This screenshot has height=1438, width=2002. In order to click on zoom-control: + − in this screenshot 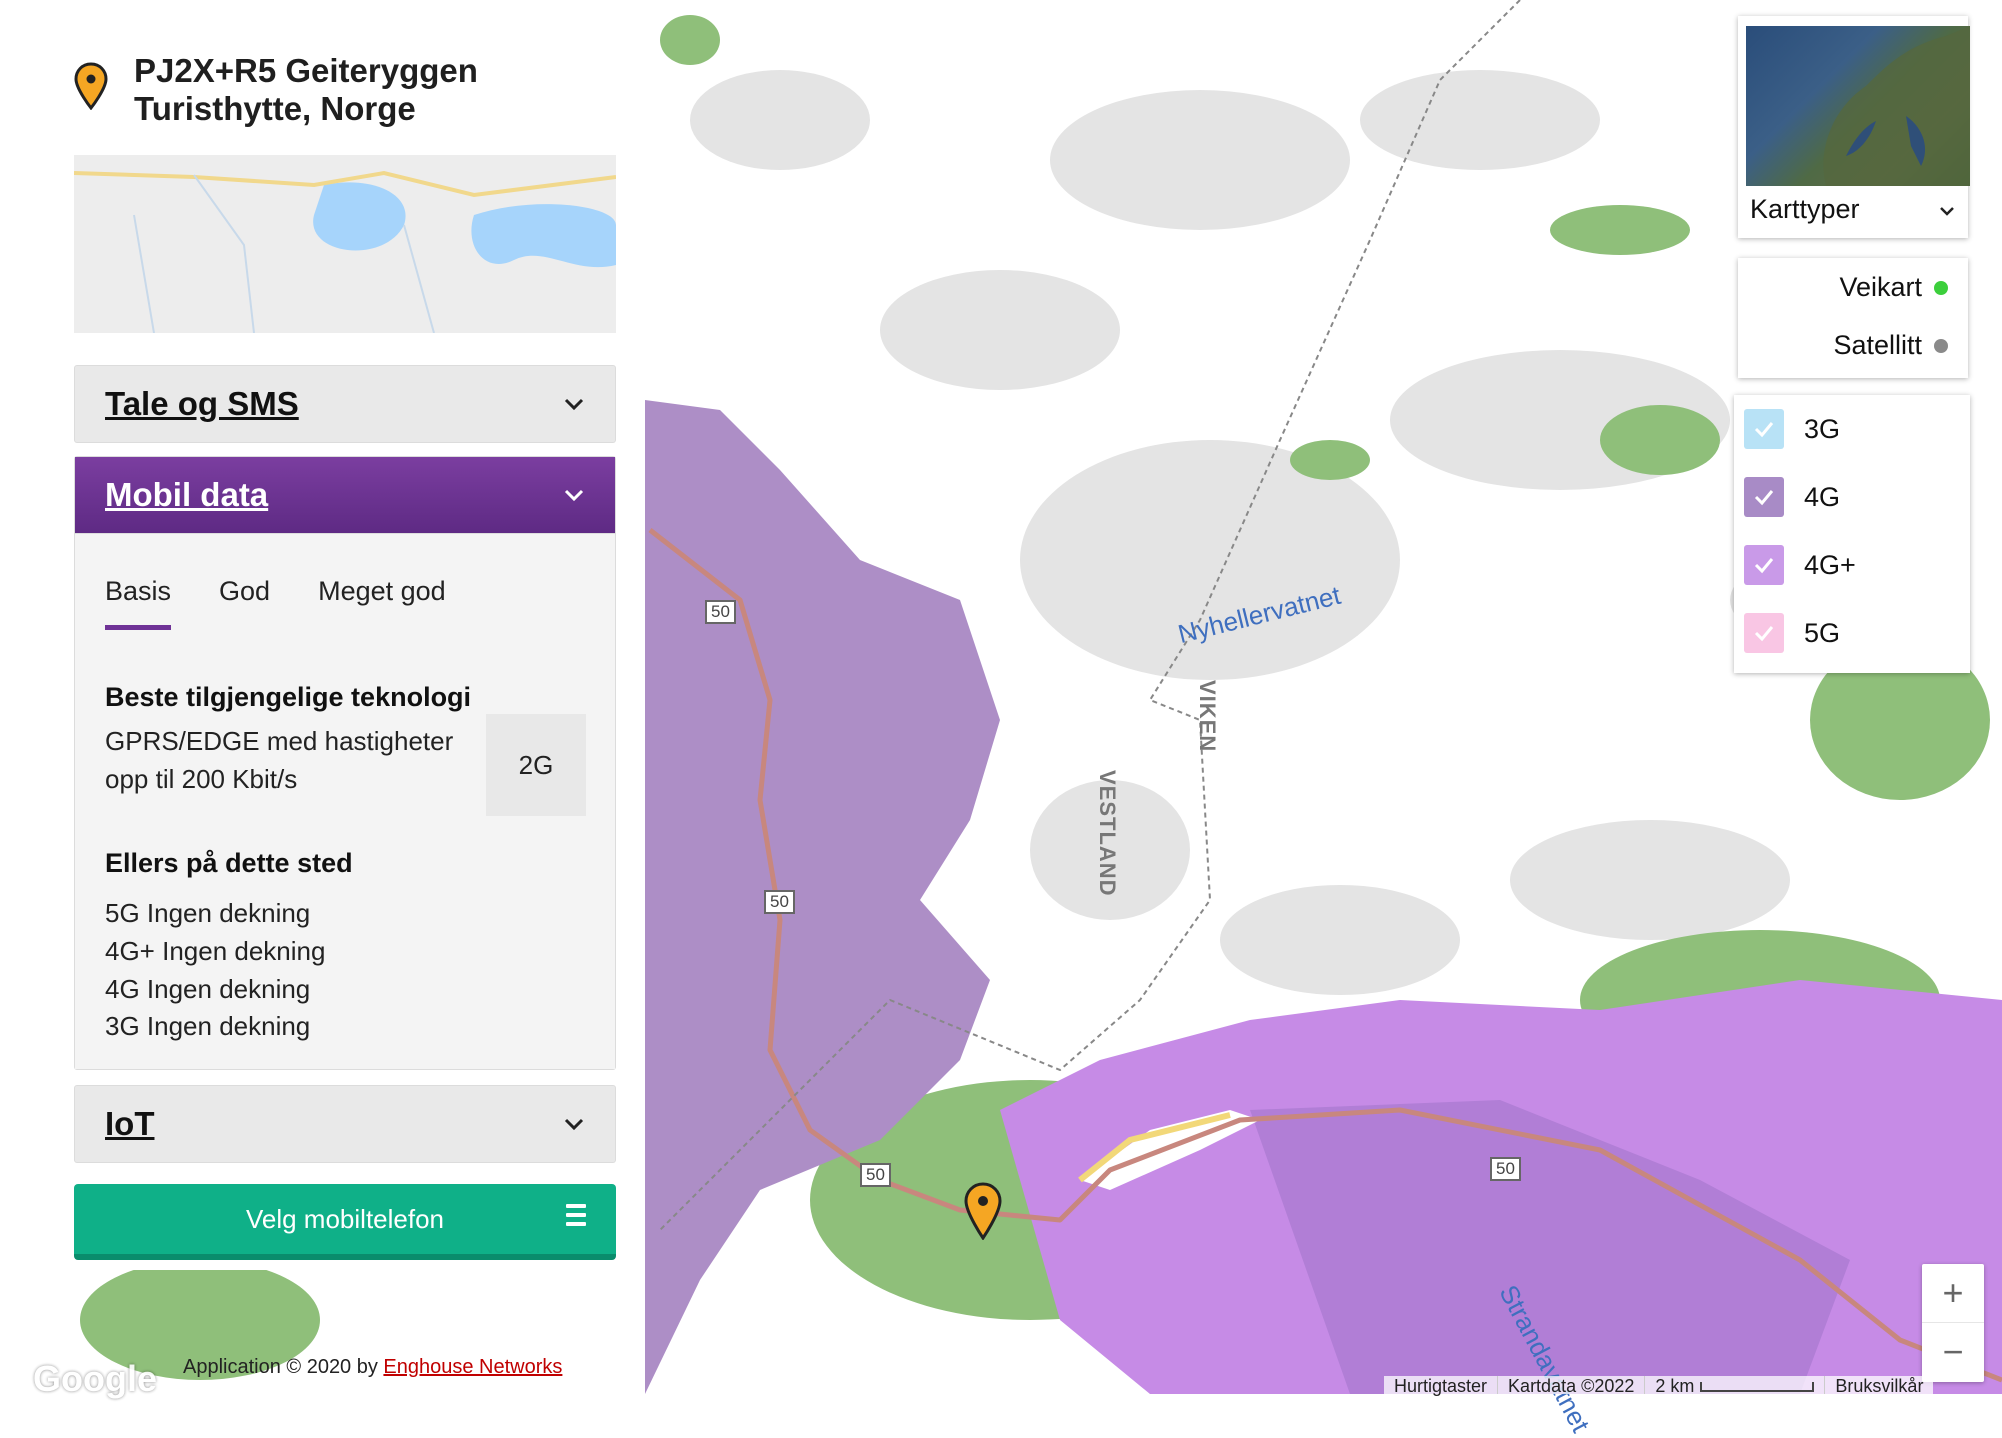, I will do `click(1953, 1323)`.